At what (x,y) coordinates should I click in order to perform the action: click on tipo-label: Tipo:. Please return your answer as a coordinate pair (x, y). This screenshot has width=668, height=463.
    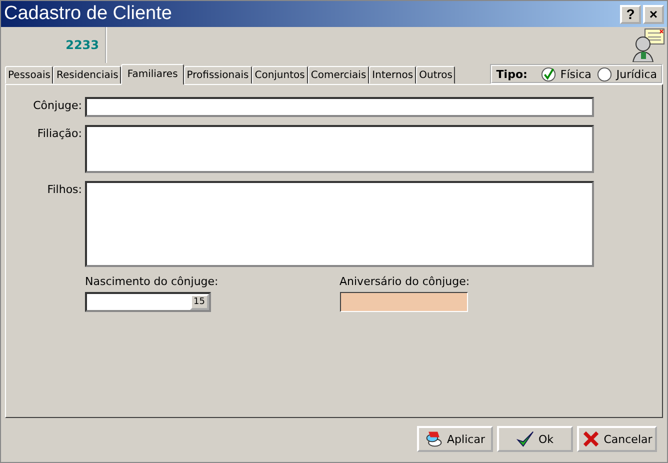
    Looking at the image, I should click on (512, 74).